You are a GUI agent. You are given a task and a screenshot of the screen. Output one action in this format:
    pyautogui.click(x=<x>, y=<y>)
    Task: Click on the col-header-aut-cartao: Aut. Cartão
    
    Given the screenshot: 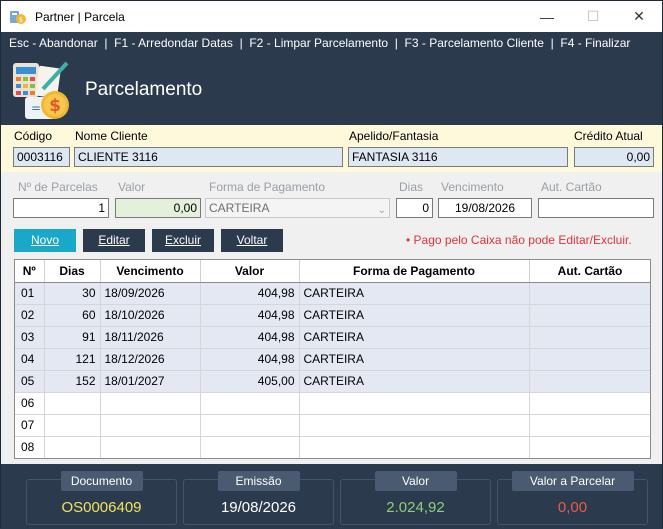 What is the action you would take?
    pyautogui.click(x=589, y=271)
    